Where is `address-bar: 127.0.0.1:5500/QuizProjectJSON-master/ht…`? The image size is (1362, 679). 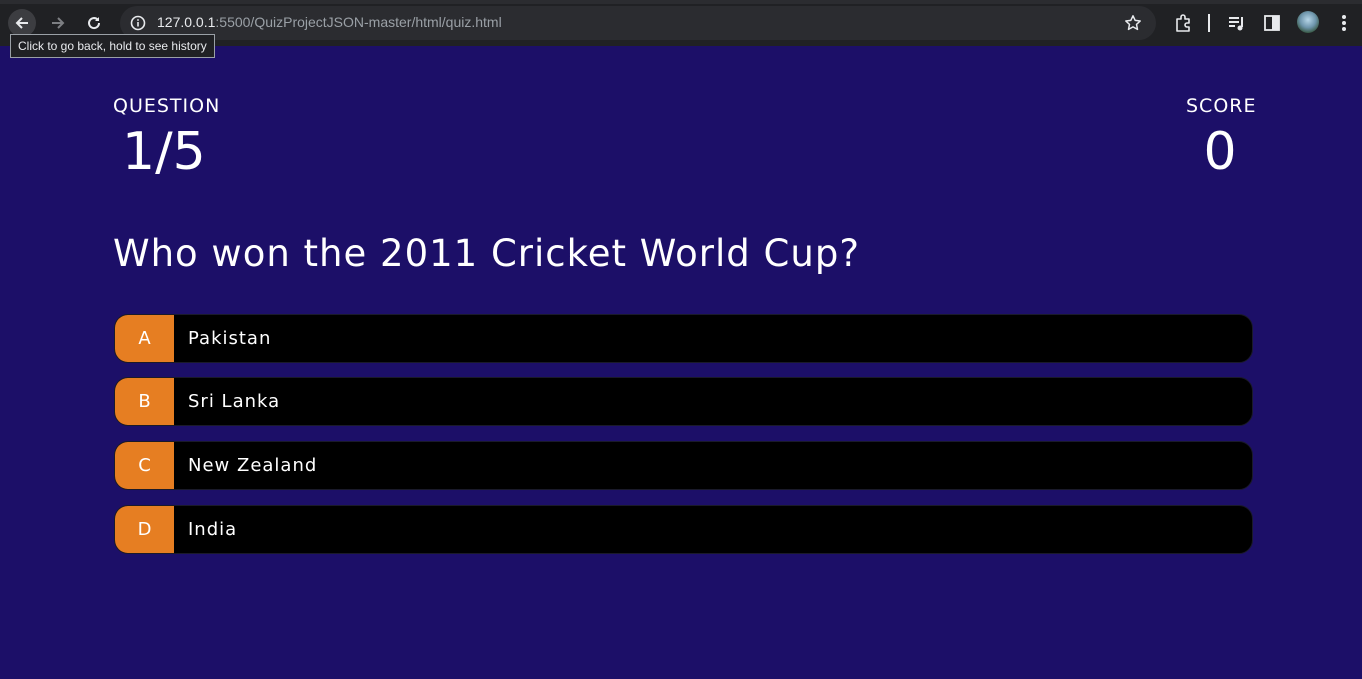
address-bar: 127.0.0.1:5500/QuizProjectJSON-master/ht… is located at coordinates (638, 23).